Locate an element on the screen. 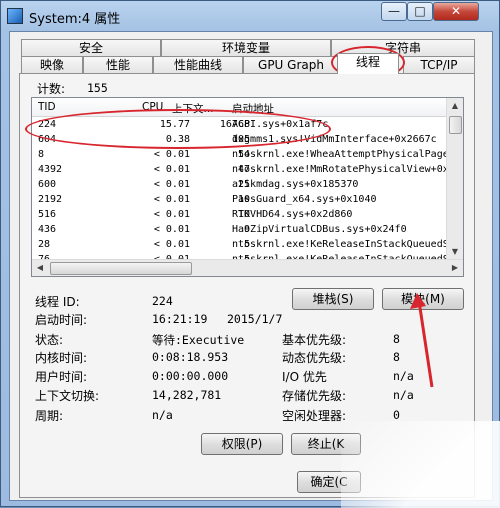 Image resolution: width=500 pixels, height=508 pixels. cell-start-address: ntoskrnl.exe!MmRotatePhysicalView+0x7 is located at coordinates (343, 169).